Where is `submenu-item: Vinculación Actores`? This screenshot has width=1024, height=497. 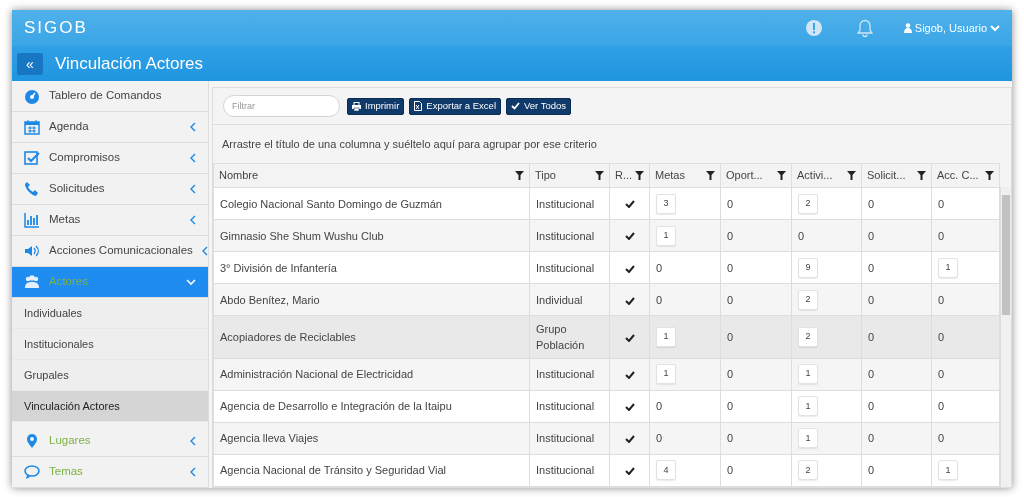 submenu-item: Vinculación Actores is located at coordinates (110, 406).